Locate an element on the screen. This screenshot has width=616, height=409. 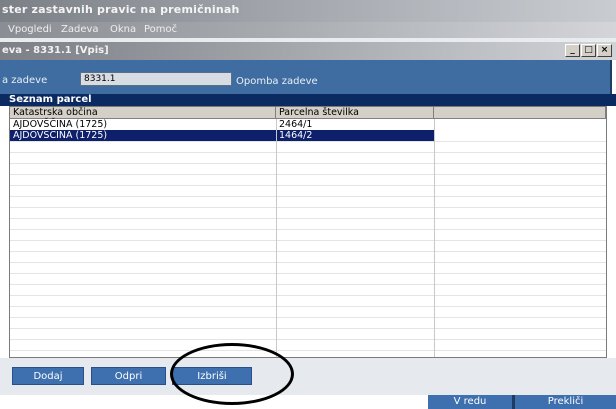
parcel-list-title: Seznam parcel is located at coordinates (50, 99).